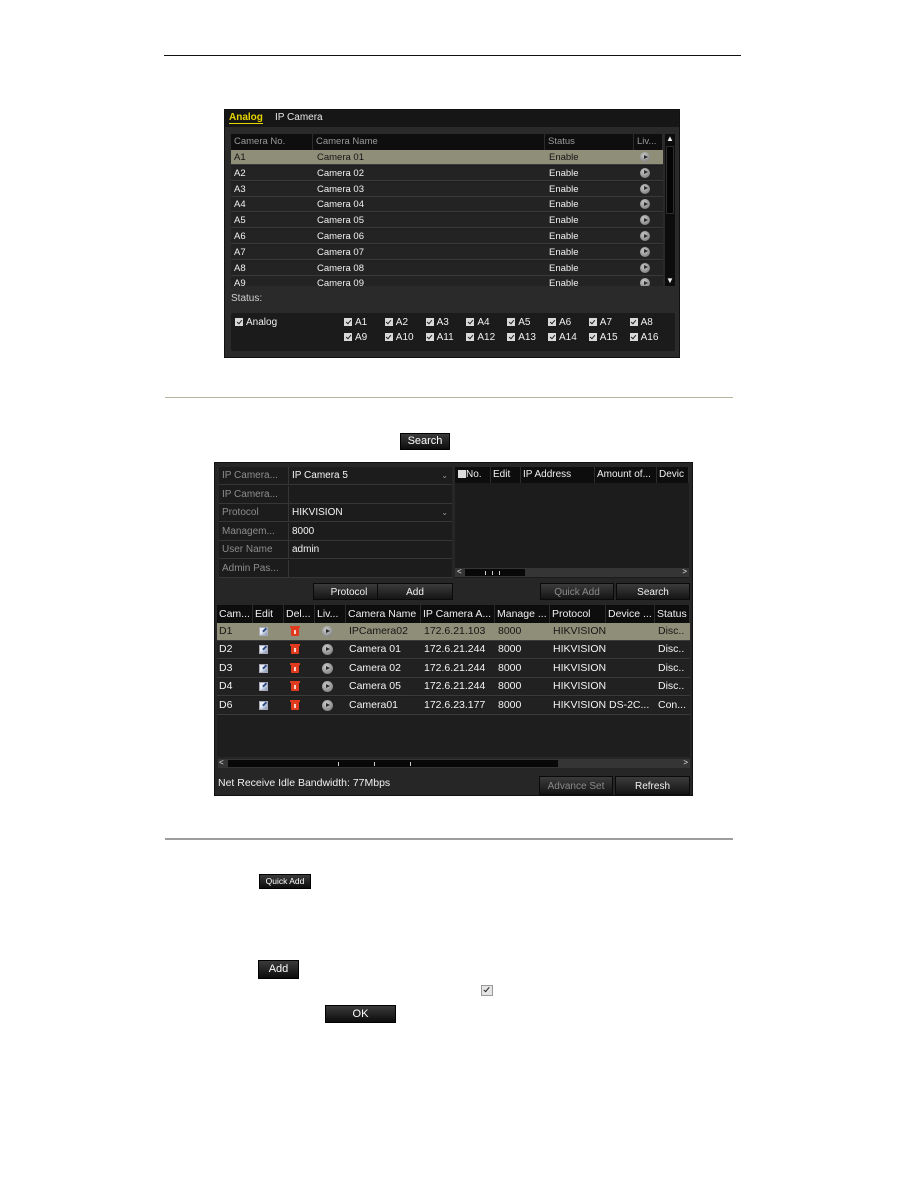 This screenshot has width=918, height=1188. I want to click on channel-checkbox: A13, so click(521, 338).